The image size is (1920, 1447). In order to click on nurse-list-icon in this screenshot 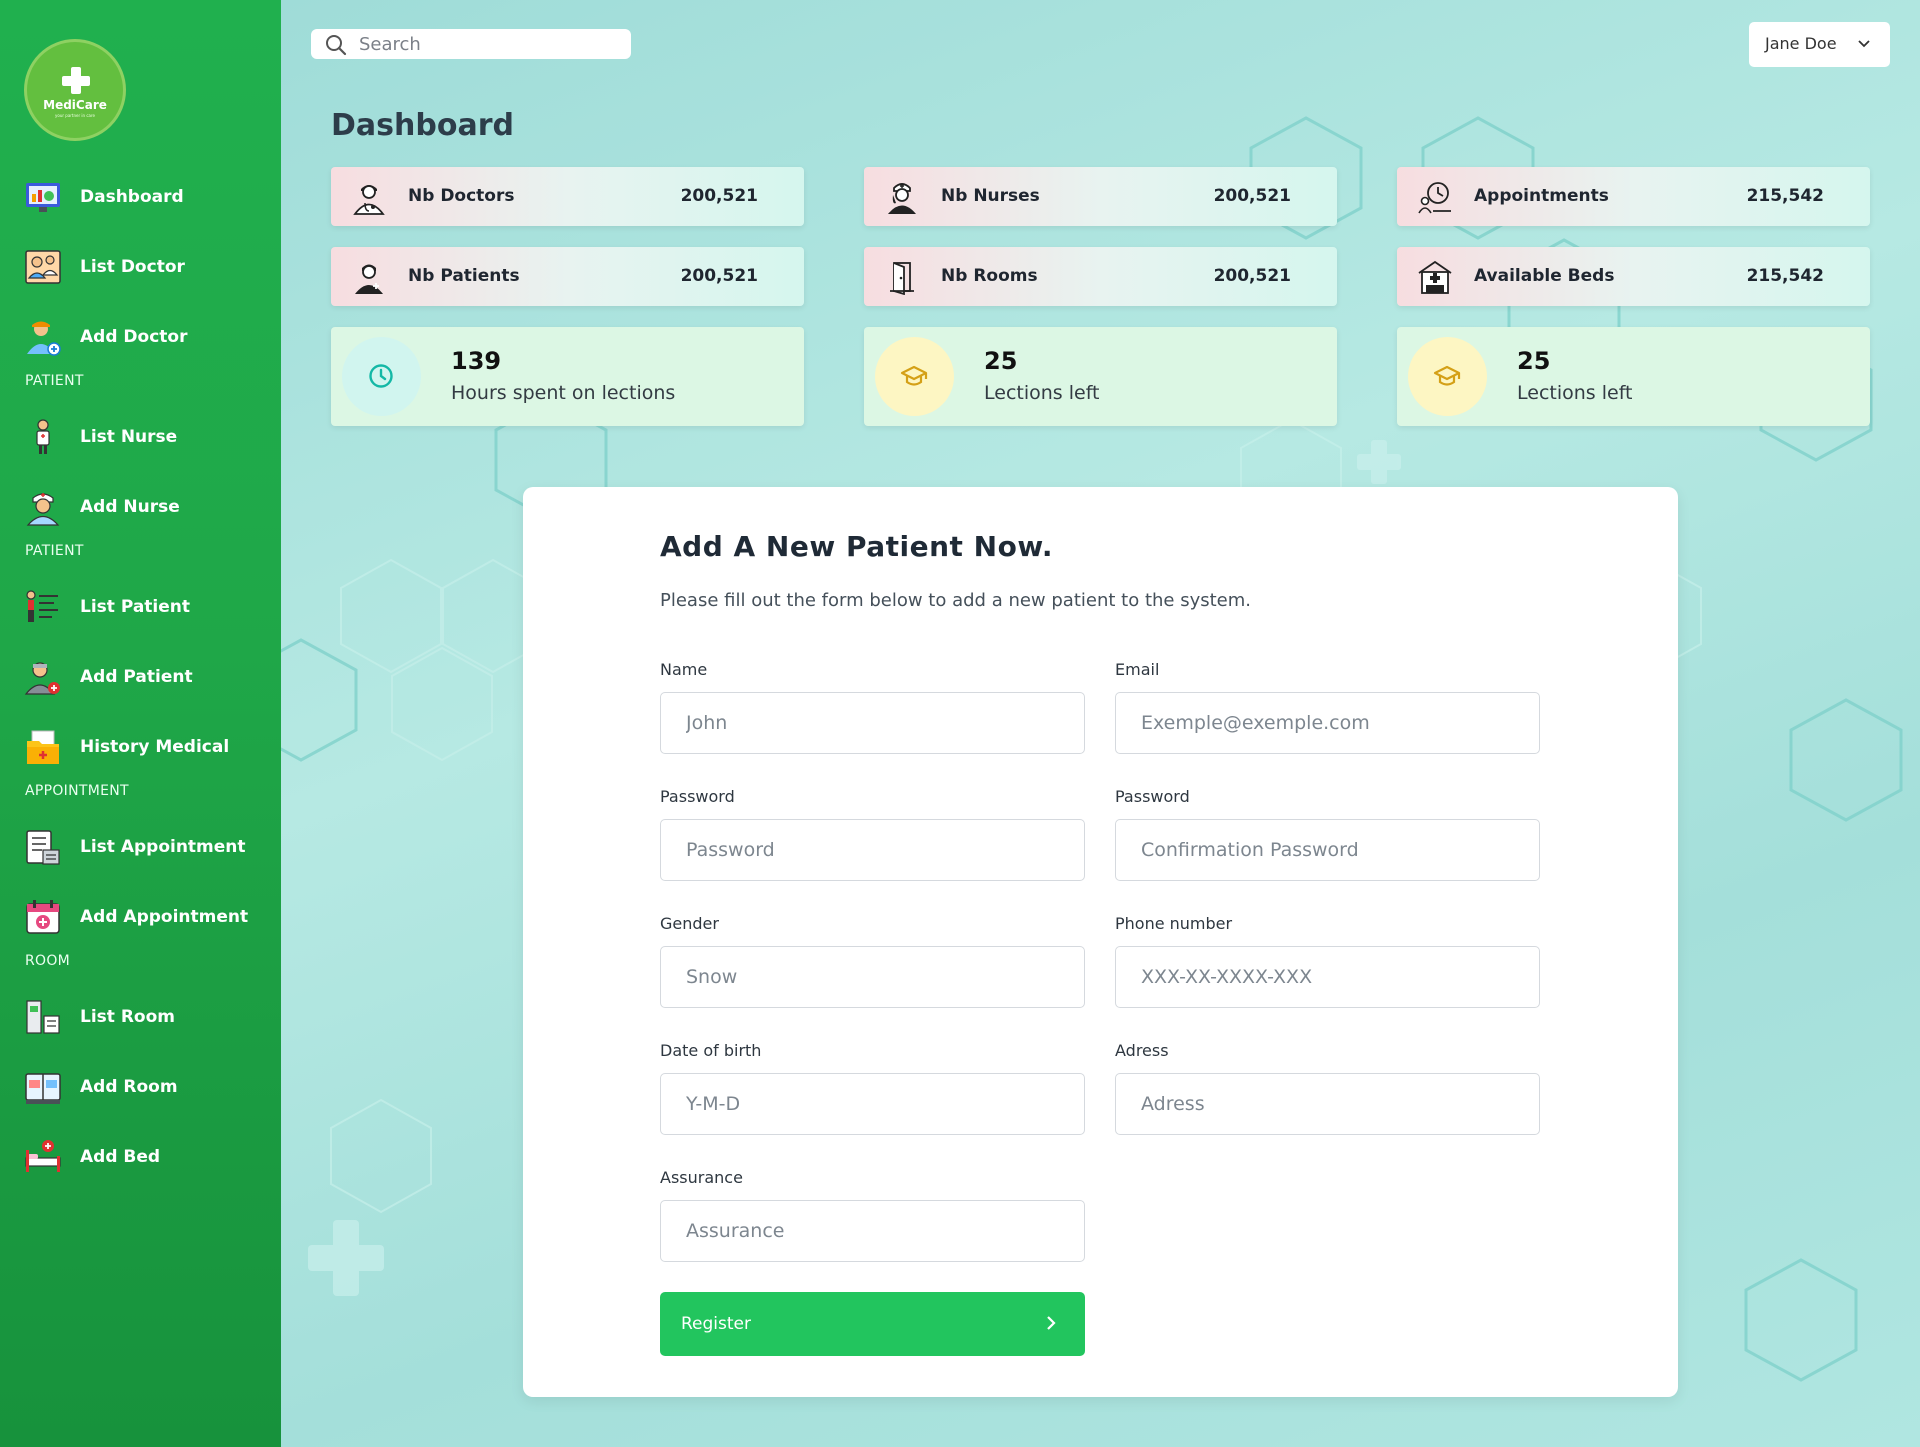, I will do `click(43, 436)`.